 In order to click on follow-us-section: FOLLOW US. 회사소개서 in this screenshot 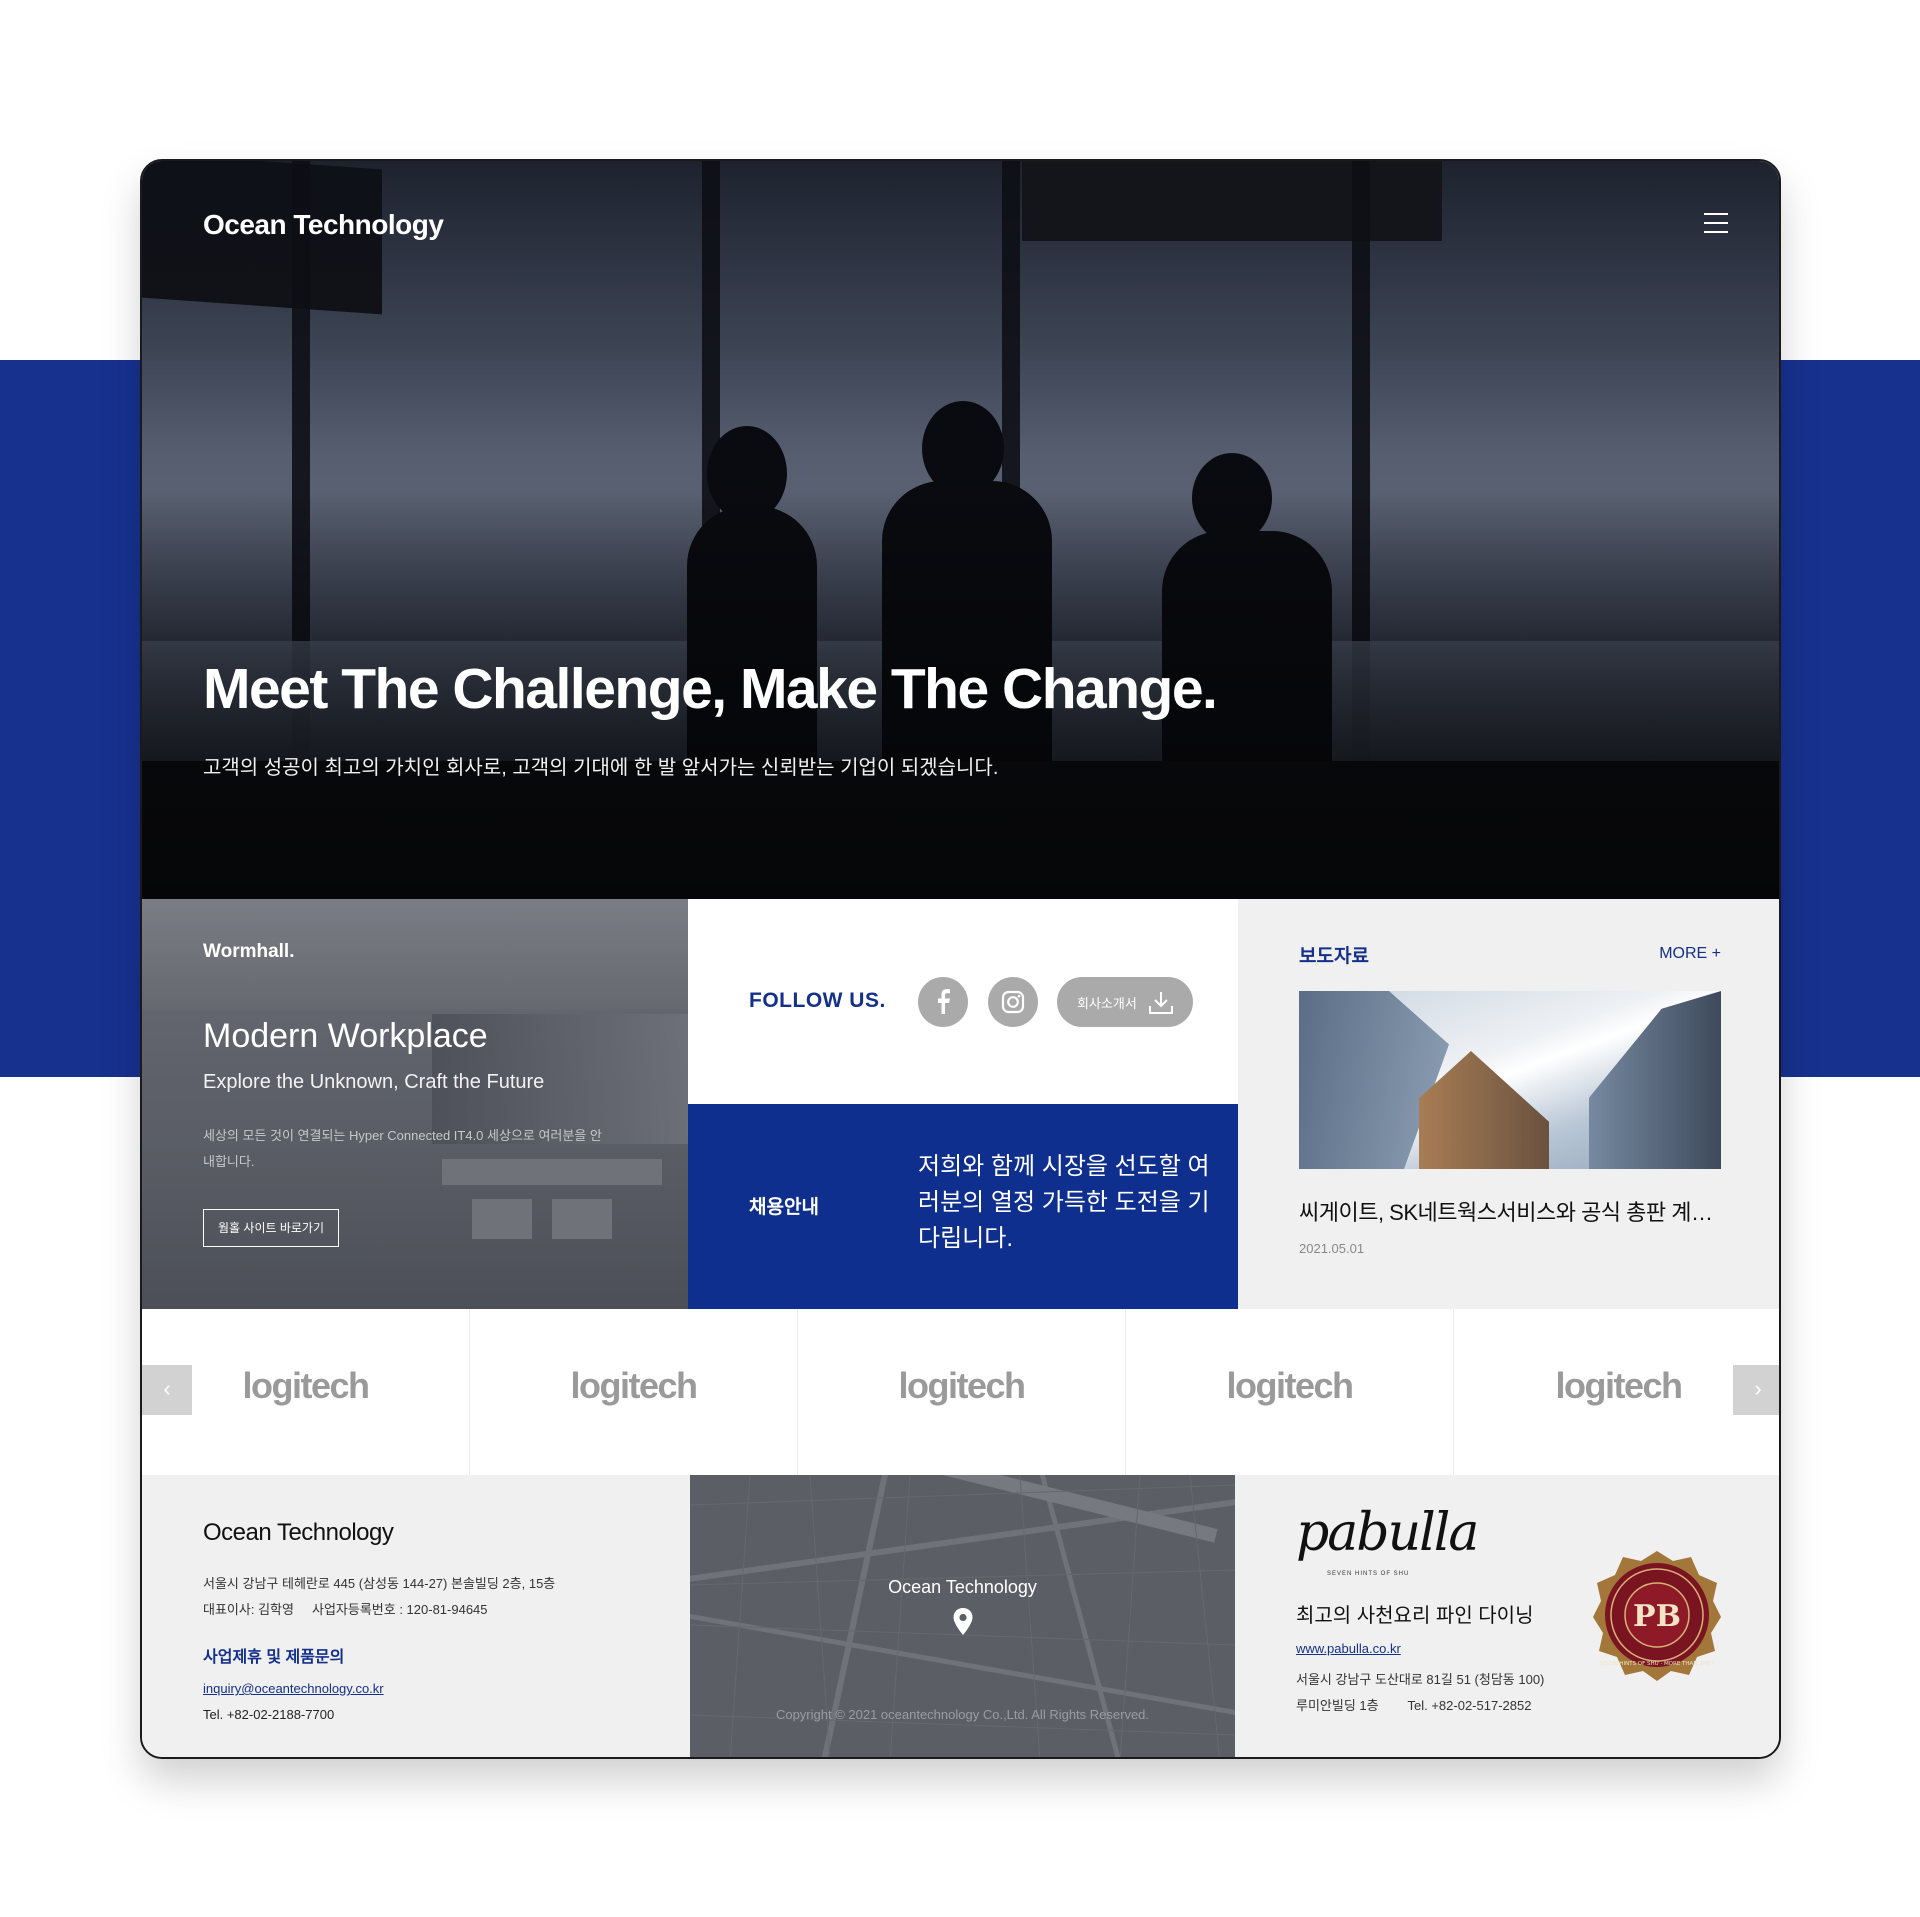, I will do `click(963, 1001)`.